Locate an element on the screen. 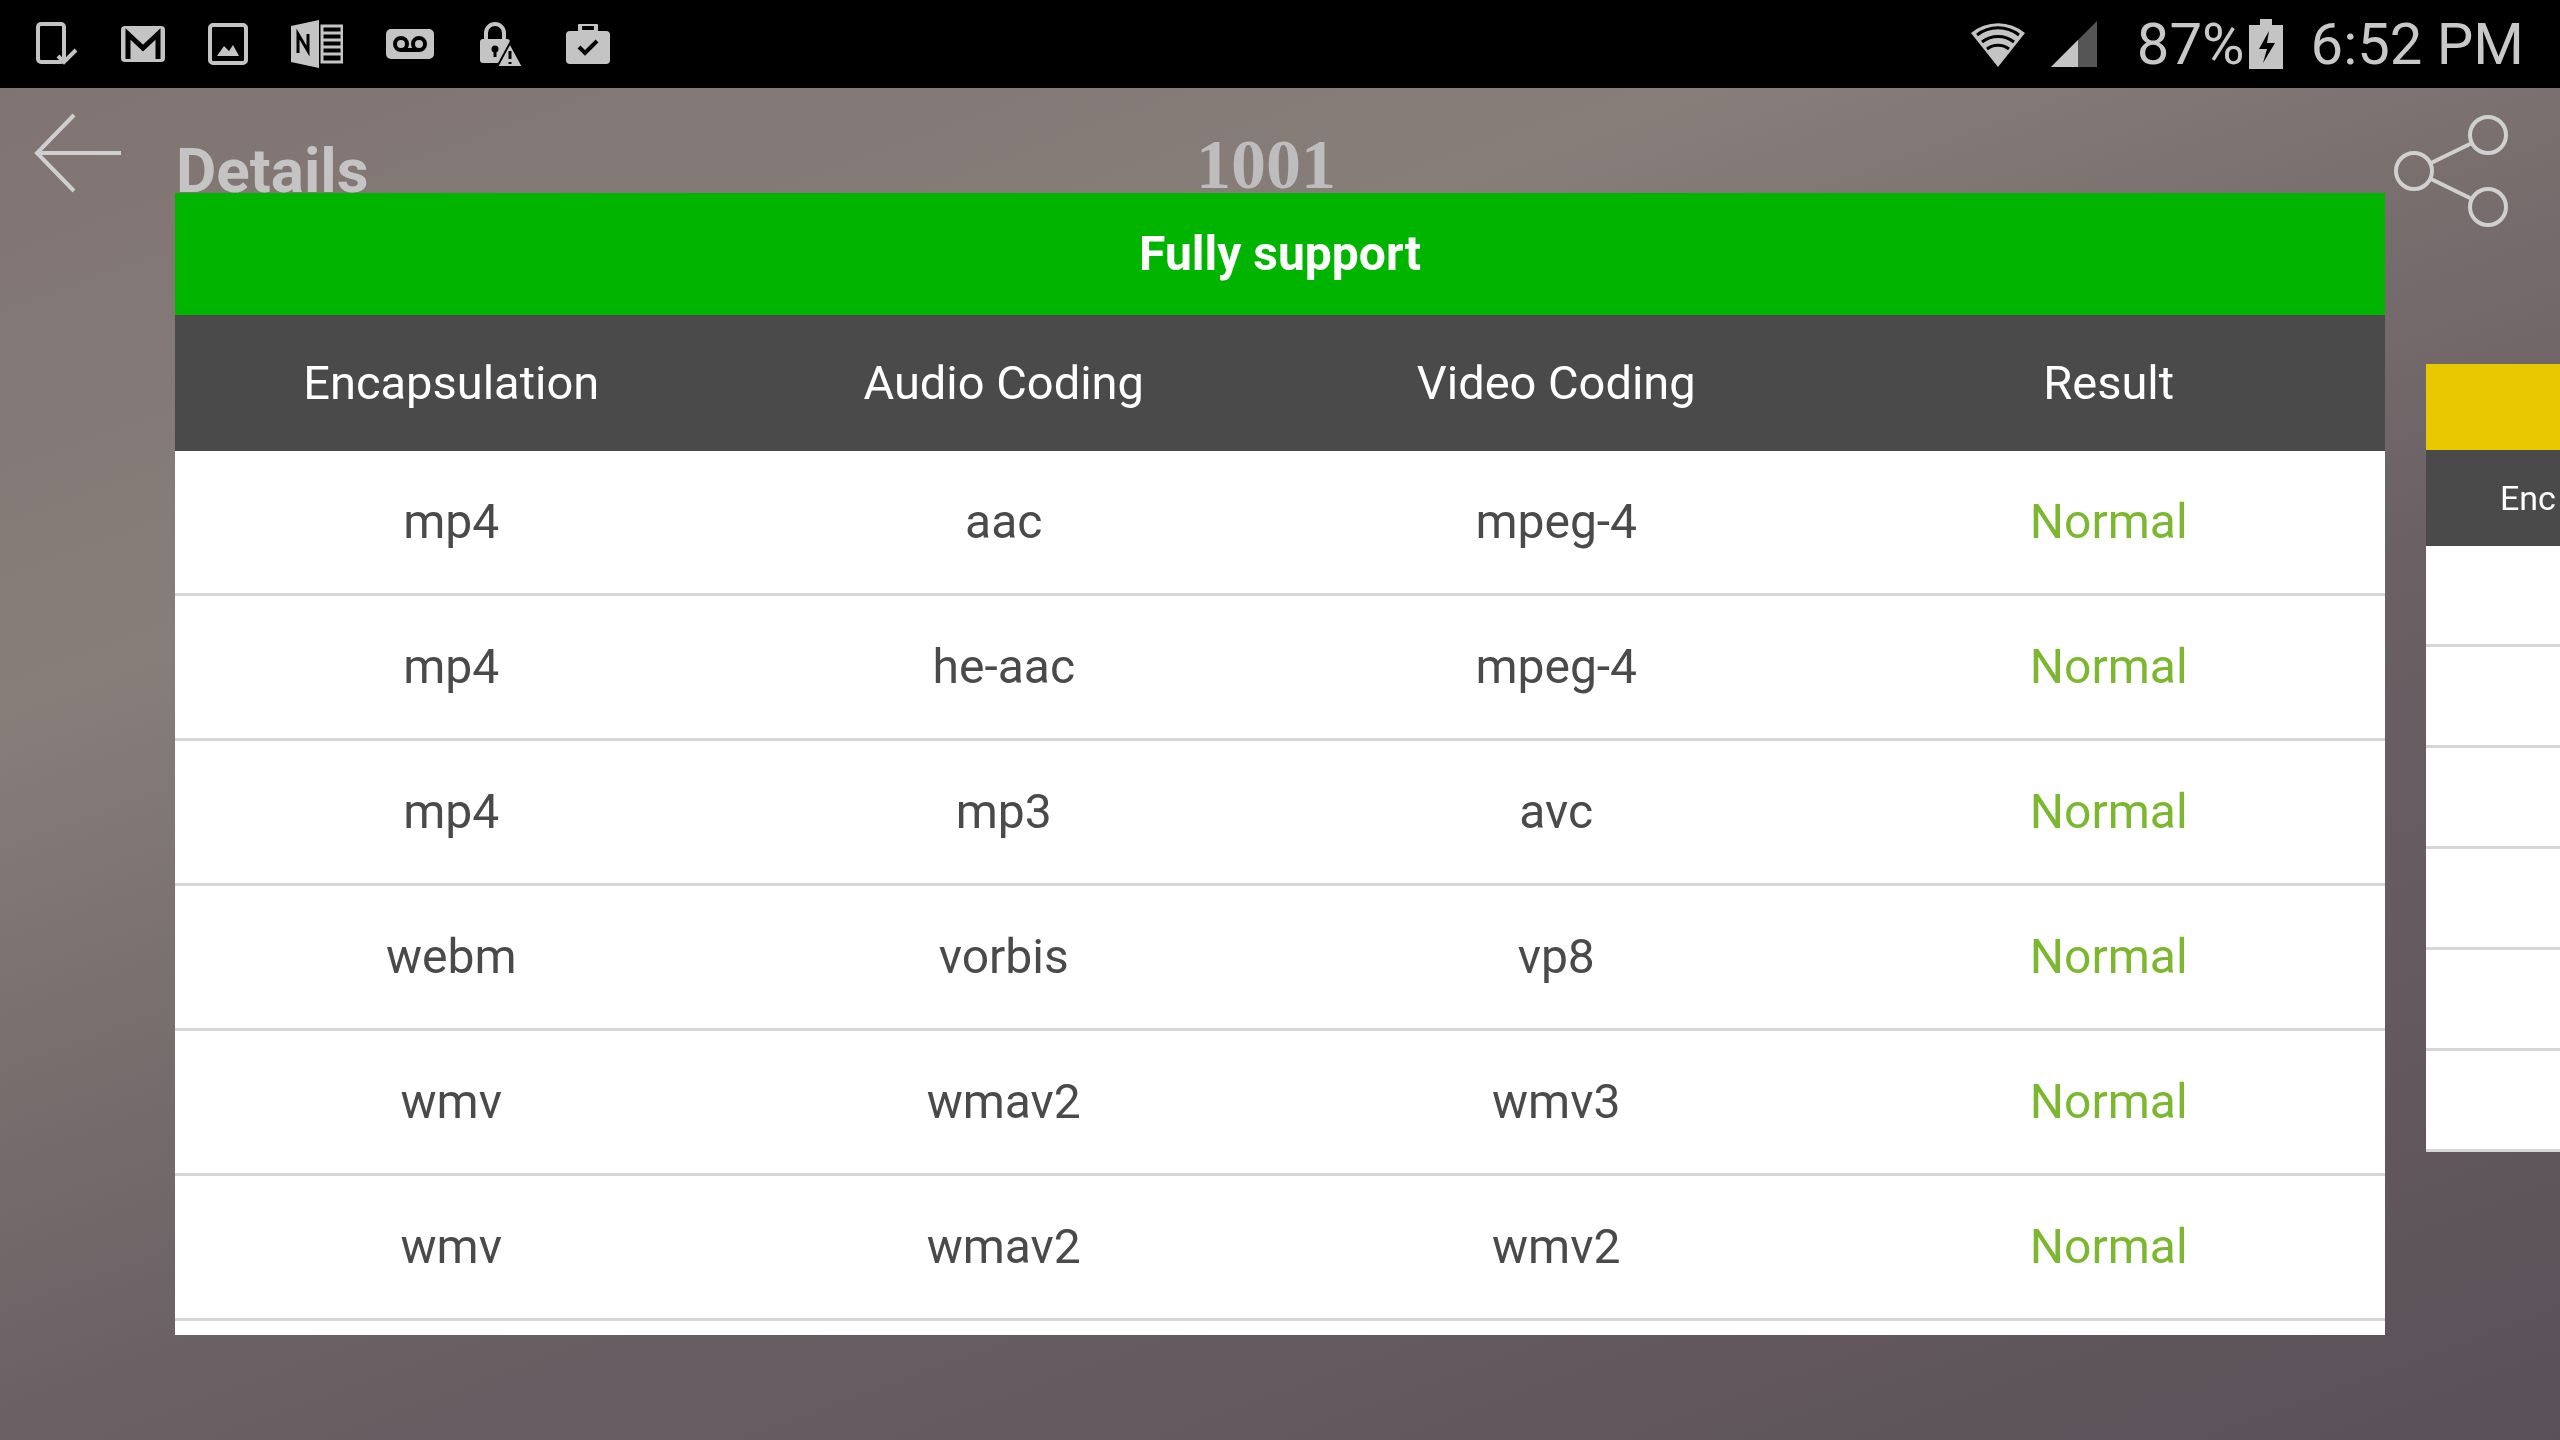  table-cell-text: he-aac is located at coordinates (1003, 667).